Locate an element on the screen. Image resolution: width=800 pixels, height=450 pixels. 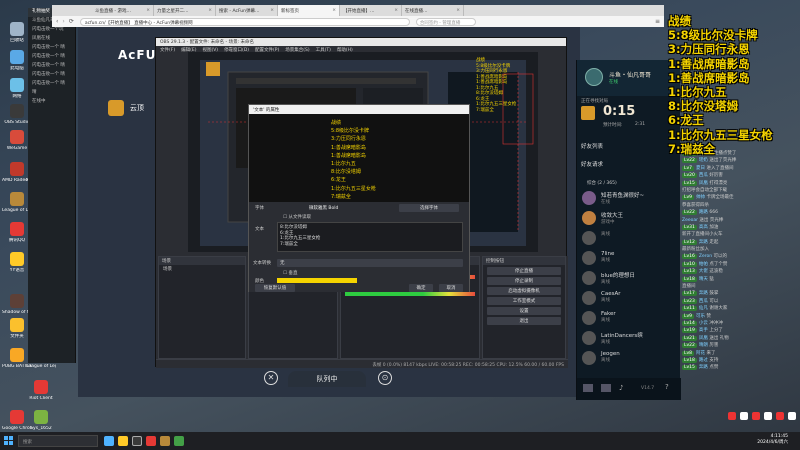
desktop-icon: Riot Client is located at coordinates (41, 397).